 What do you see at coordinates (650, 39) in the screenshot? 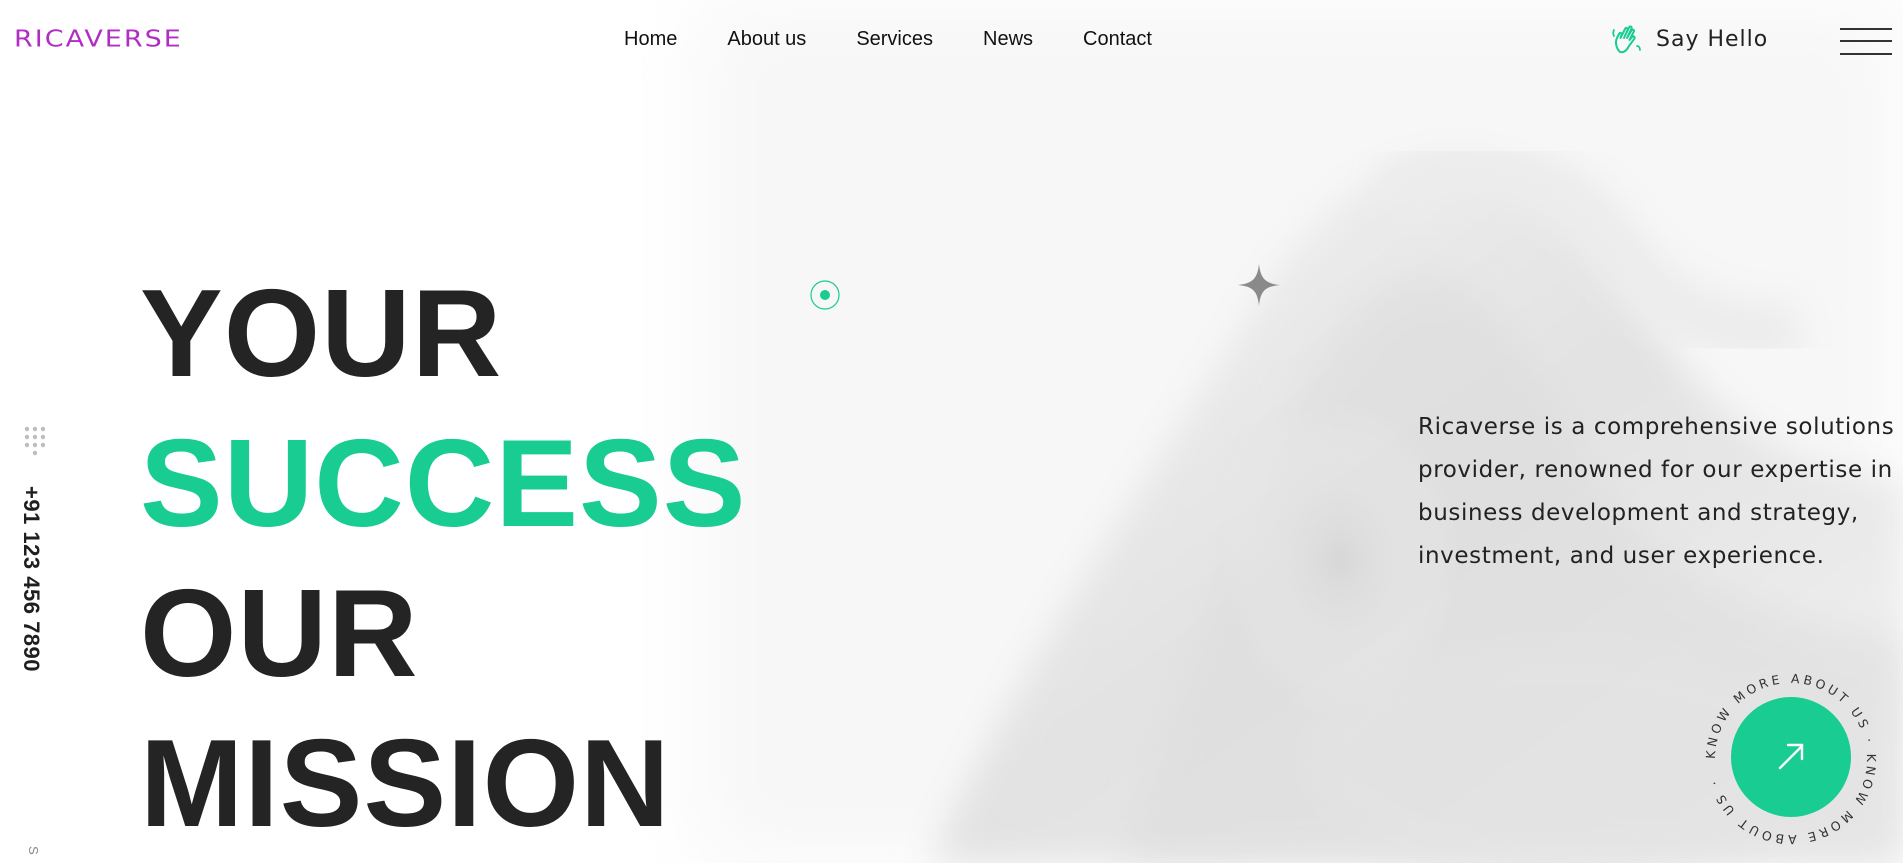
I see `nav-home: Home` at bounding box center [650, 39].